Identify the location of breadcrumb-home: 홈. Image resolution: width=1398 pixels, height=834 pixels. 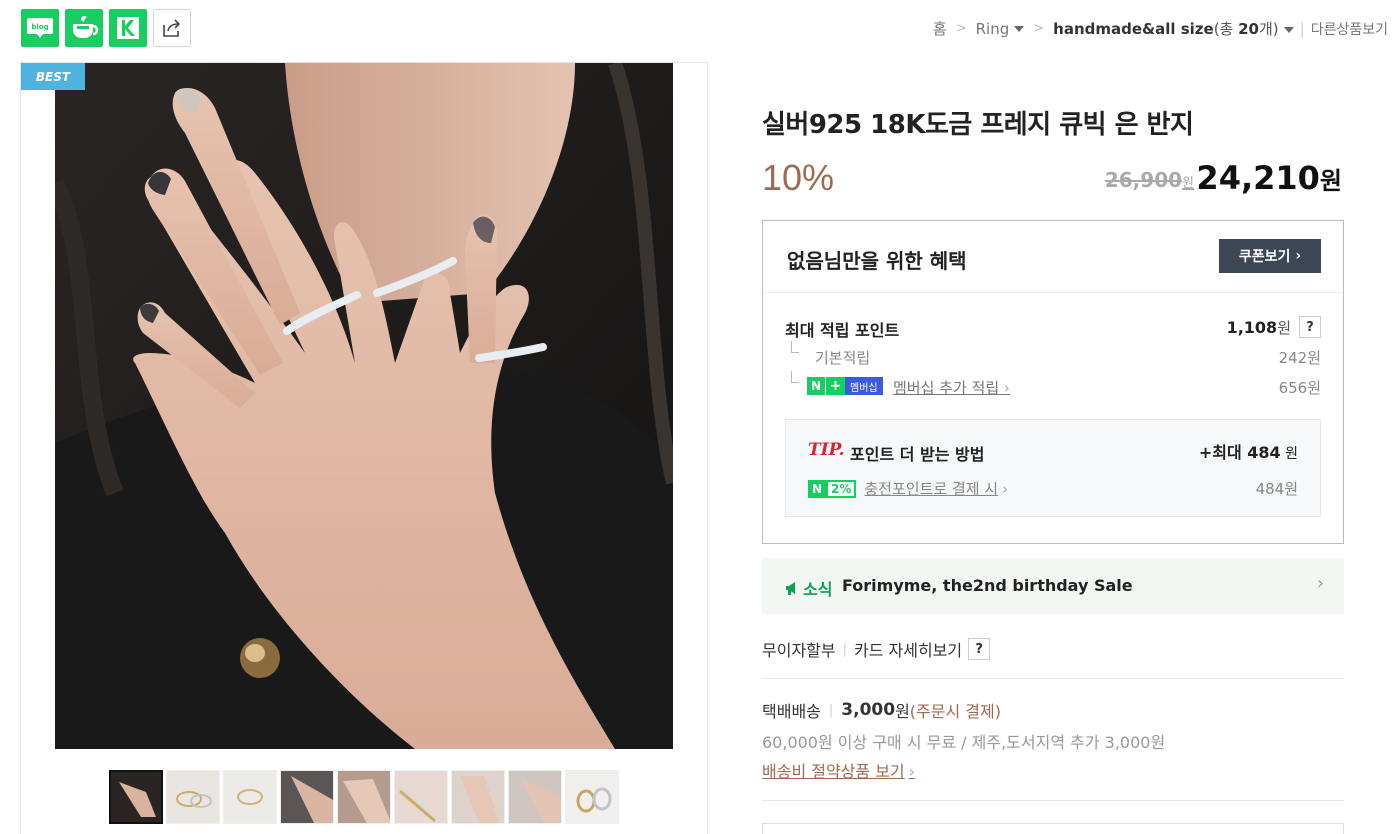
(940, 28).